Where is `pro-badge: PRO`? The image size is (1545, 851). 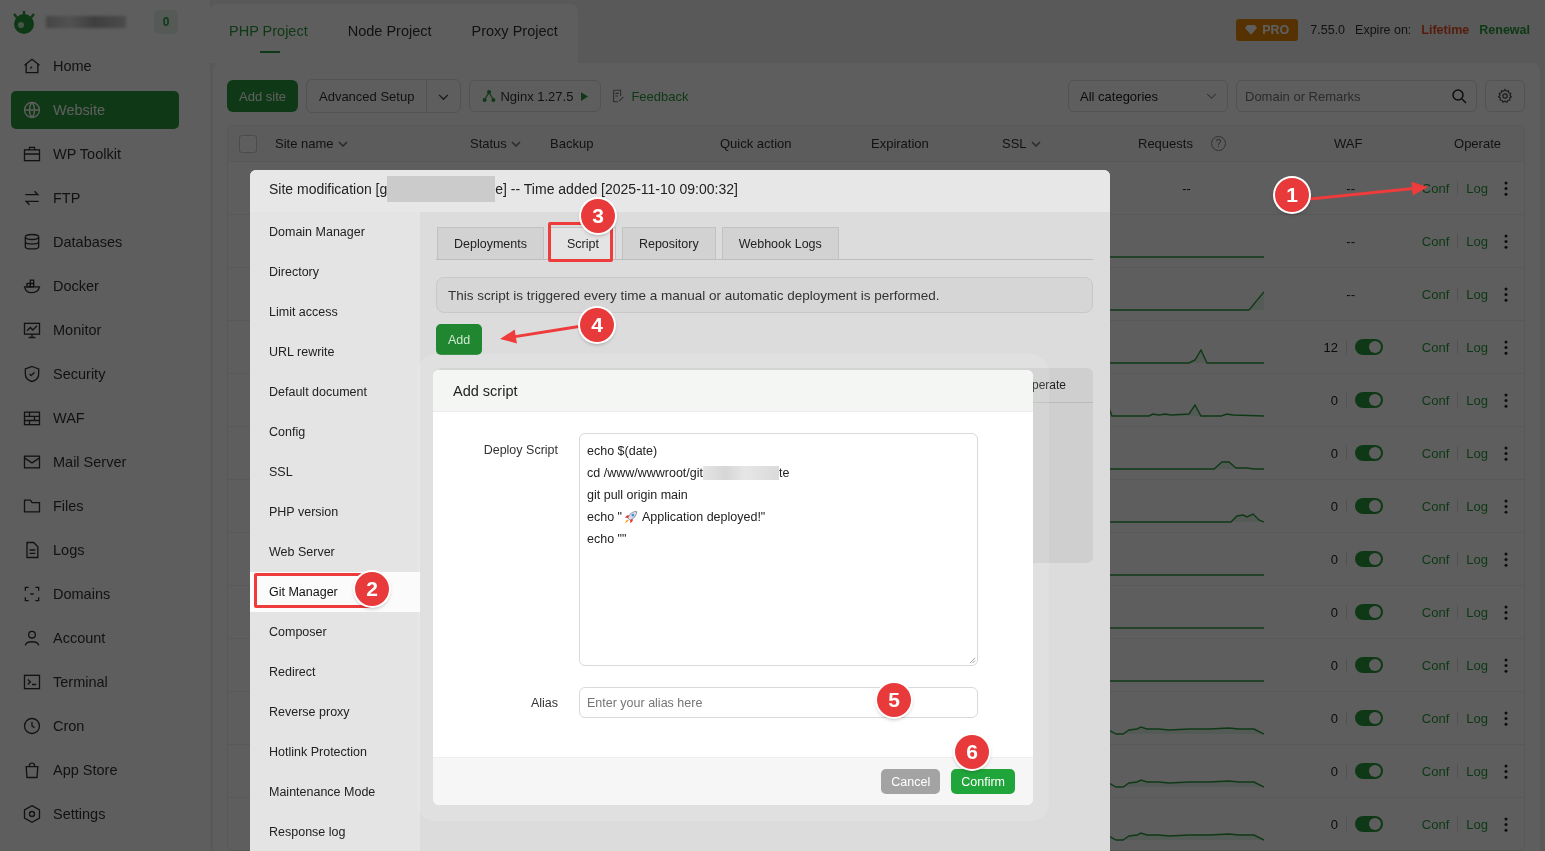
pro-badge: PRO is located at coordinates (1267, 29).